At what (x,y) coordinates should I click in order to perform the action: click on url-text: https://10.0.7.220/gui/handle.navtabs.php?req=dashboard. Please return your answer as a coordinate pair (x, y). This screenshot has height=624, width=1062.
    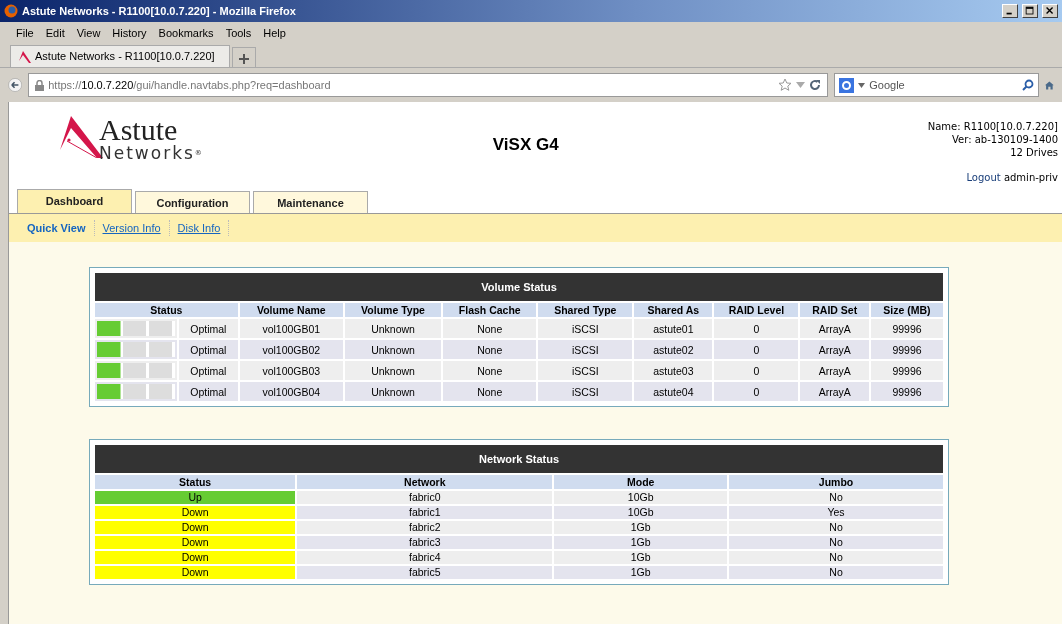
    Looking at the image, I should click on (189, 85).